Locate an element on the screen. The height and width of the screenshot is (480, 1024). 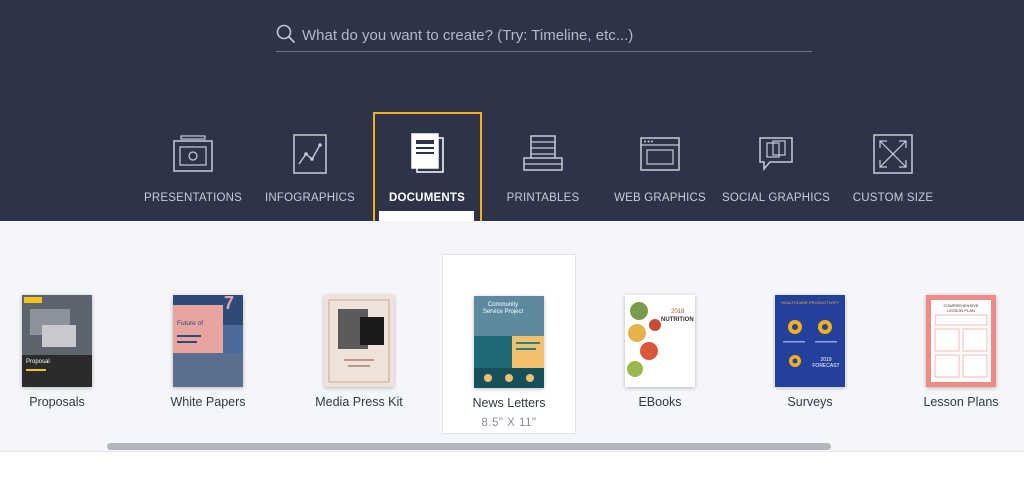
template-white-papers: Future of 7 White Papers is located at coordinates (208, 344).